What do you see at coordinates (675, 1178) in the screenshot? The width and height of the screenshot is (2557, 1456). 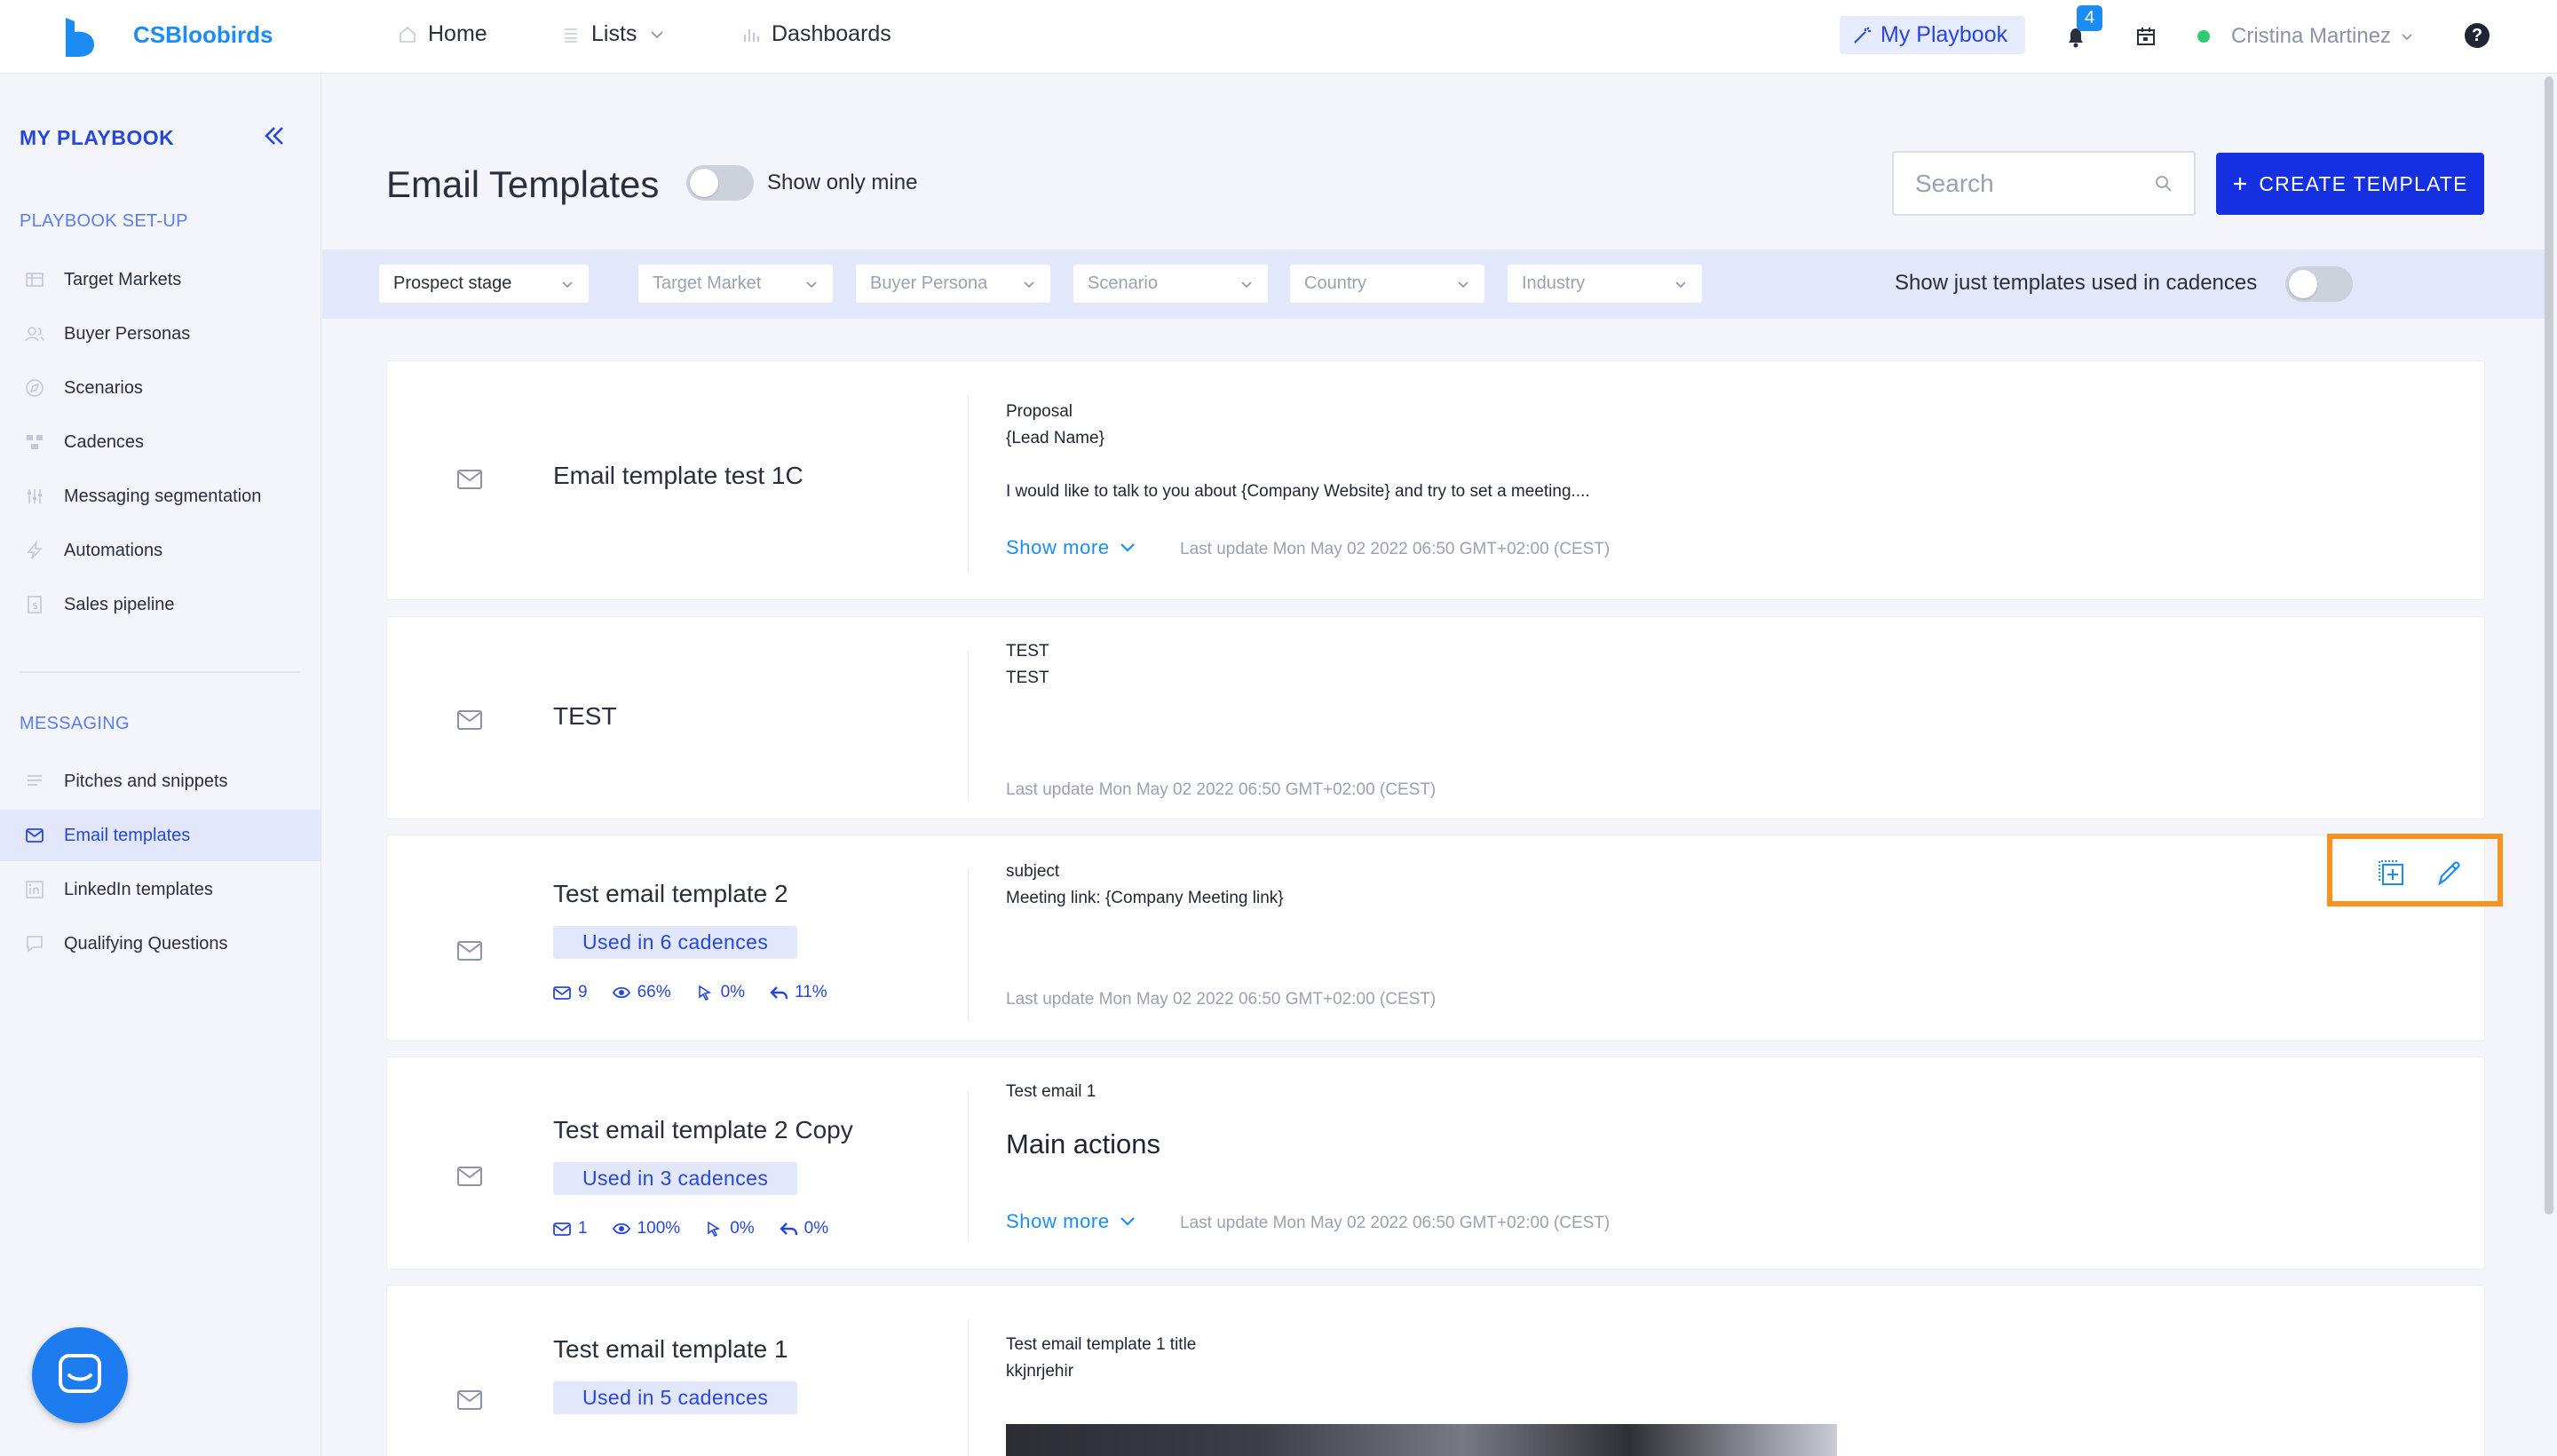 I see `used-in-cadences-badge: Used in 3 cadences` at bounding box center [675, 1178].